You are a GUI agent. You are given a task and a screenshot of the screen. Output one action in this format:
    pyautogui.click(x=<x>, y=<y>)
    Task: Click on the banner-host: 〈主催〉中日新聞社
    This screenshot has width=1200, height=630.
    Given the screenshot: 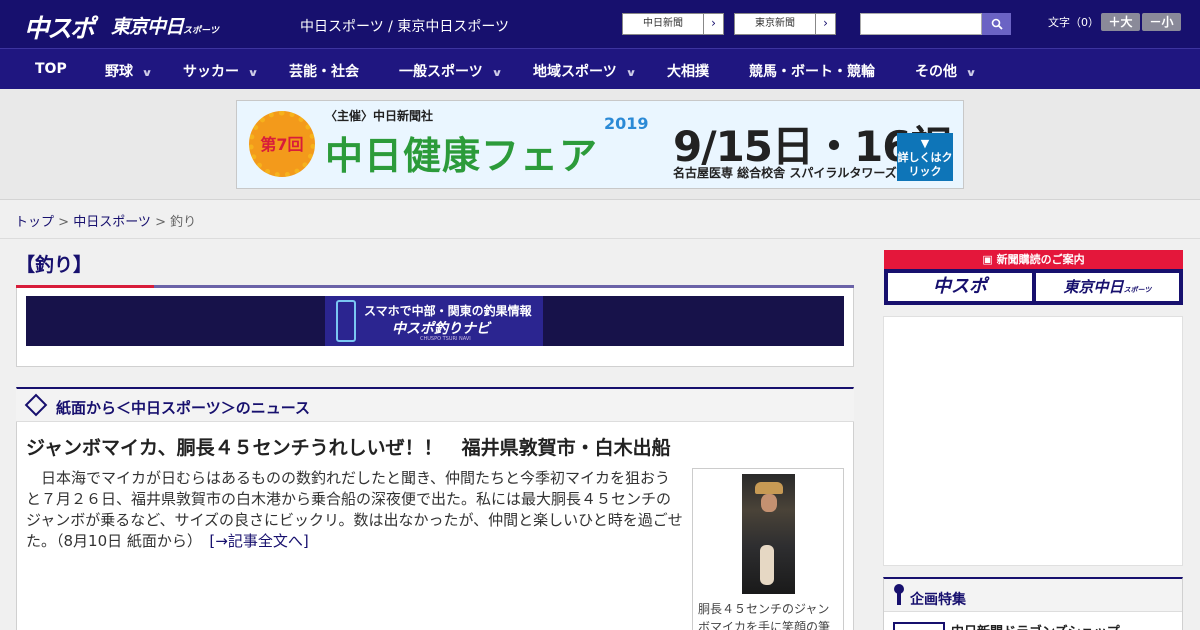 What is the action you would take?
    pyautogui.click(x=379, y=116)
    